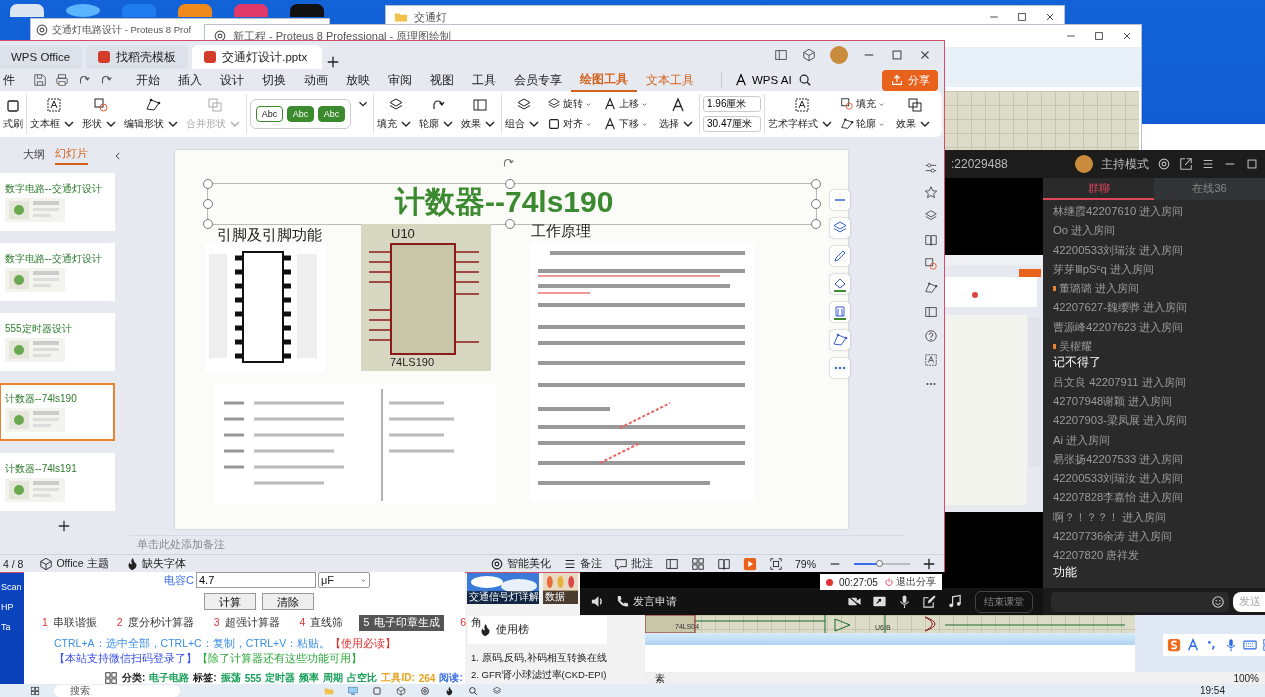  What do you see at coordinates (646, 601) in the screenshot?
I see `speak-request-button: 发言申请` at bounding box center [646, 601].